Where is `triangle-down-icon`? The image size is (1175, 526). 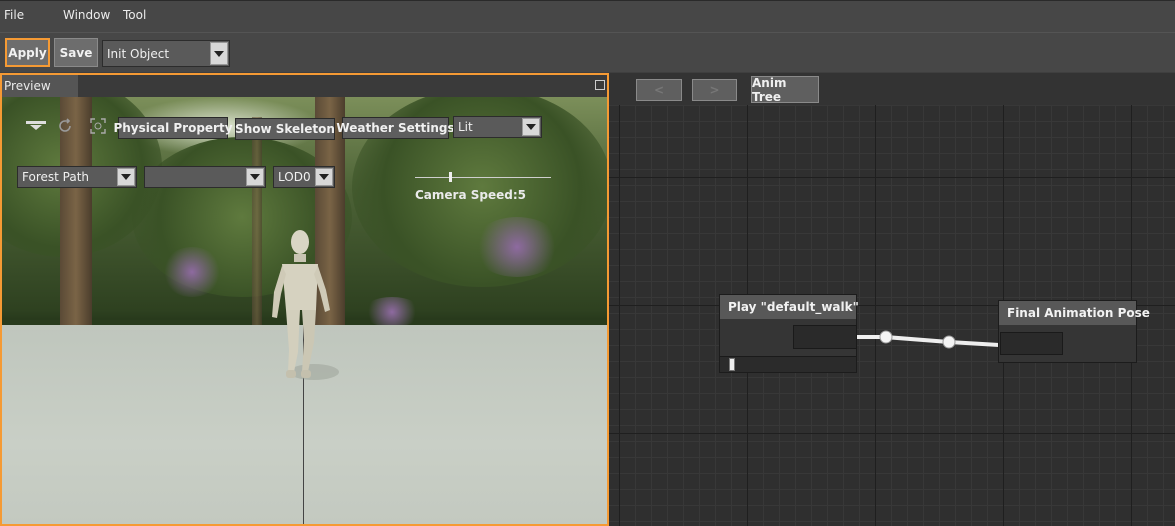 triangle-down-icon is located at coordinates (36, 125).